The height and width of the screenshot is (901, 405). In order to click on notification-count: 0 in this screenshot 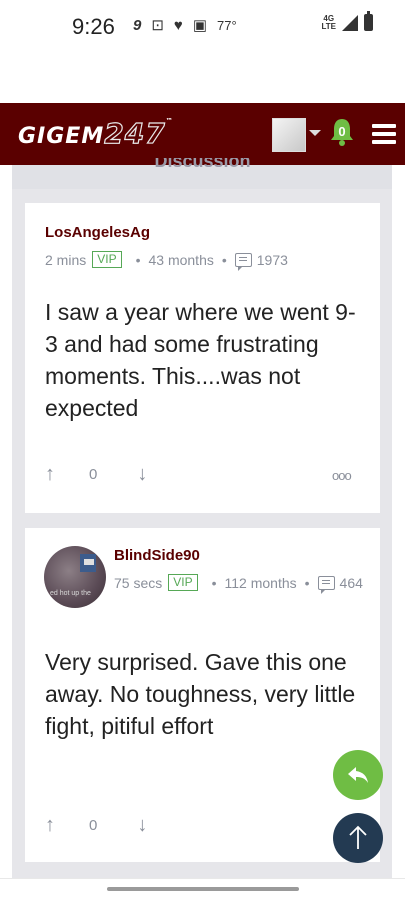, I will do `click(342, 131)`.